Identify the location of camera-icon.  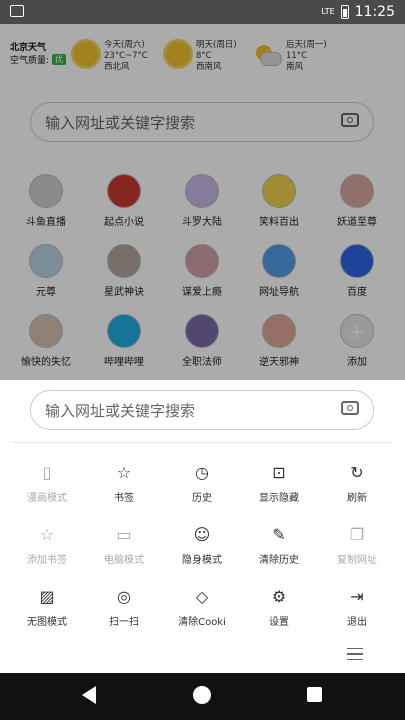
(350, 408).